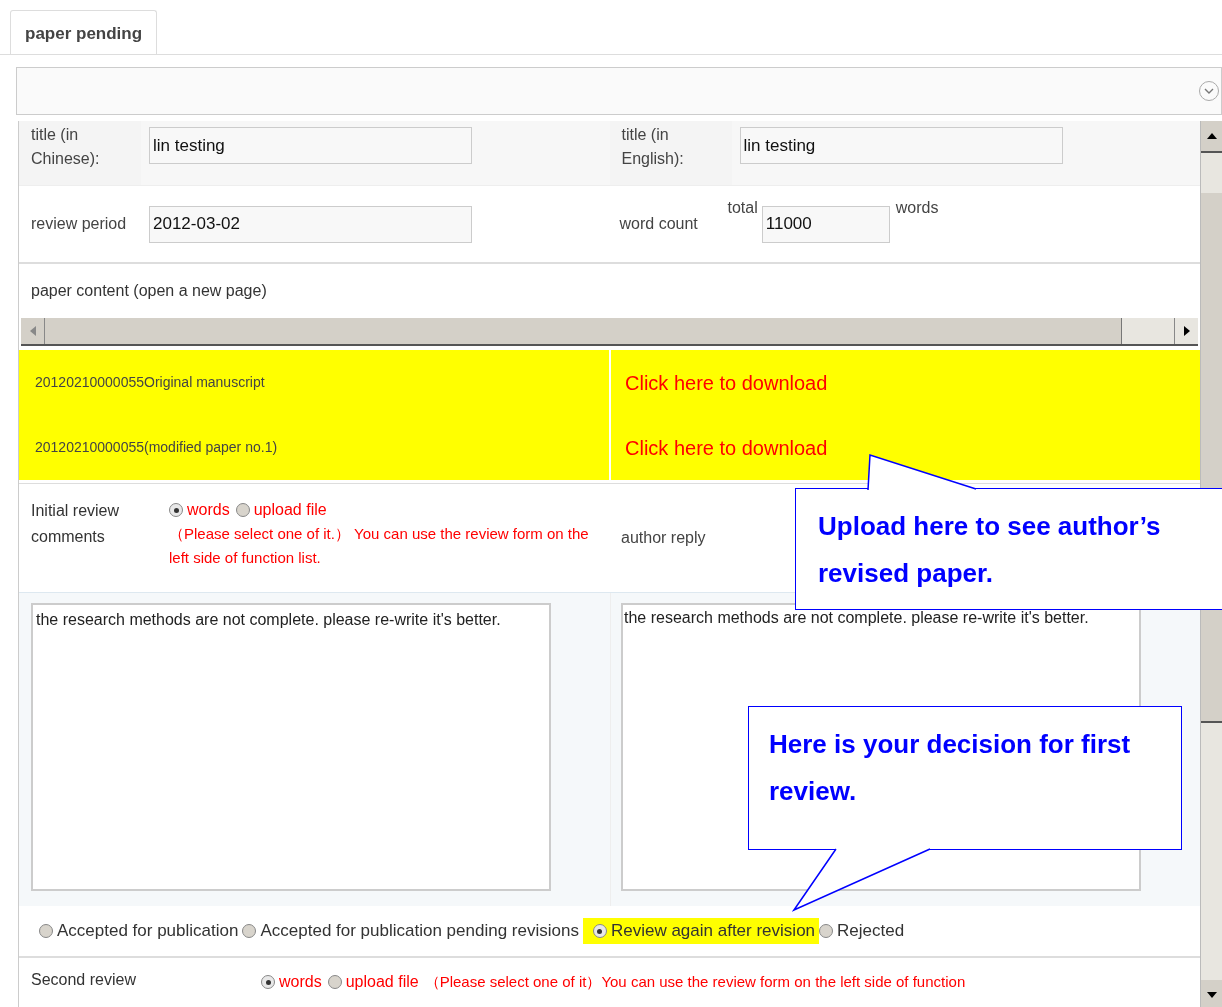 The height and width of the screenshot is (1007, 1222). What do you see at coordinates (871, 931) in the screenshot?
I see `decision-label: Rejected` at bounding box center [871, 931].